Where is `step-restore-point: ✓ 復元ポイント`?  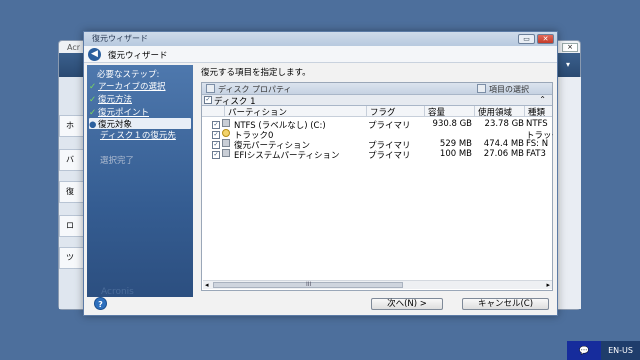 step-restore-point: ✓ 復元ポイント is located at coordinates (140, 112).